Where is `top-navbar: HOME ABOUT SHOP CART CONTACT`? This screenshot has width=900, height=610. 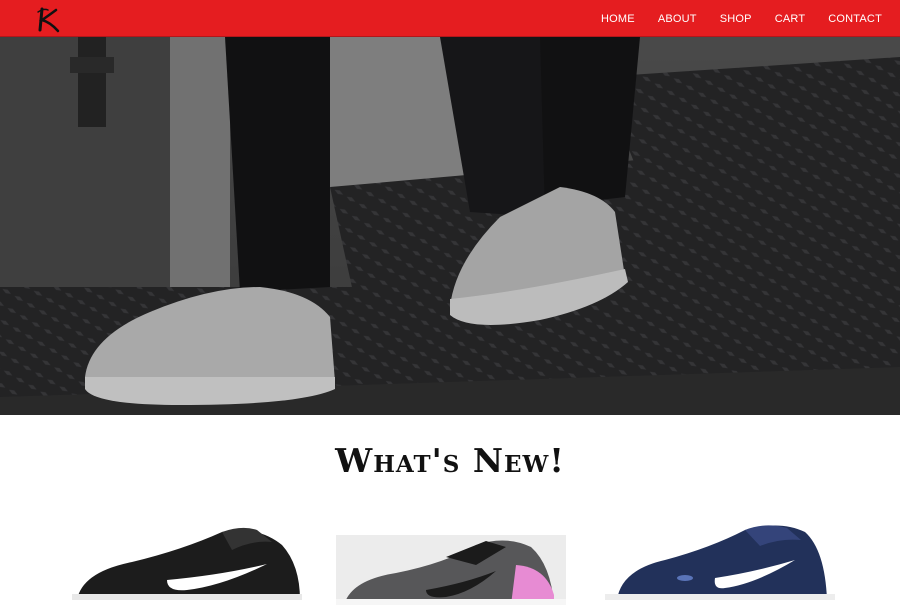
top-navbar: HOME ABOUT SHOP CART CONTACT is located at coordinates (450, 18).